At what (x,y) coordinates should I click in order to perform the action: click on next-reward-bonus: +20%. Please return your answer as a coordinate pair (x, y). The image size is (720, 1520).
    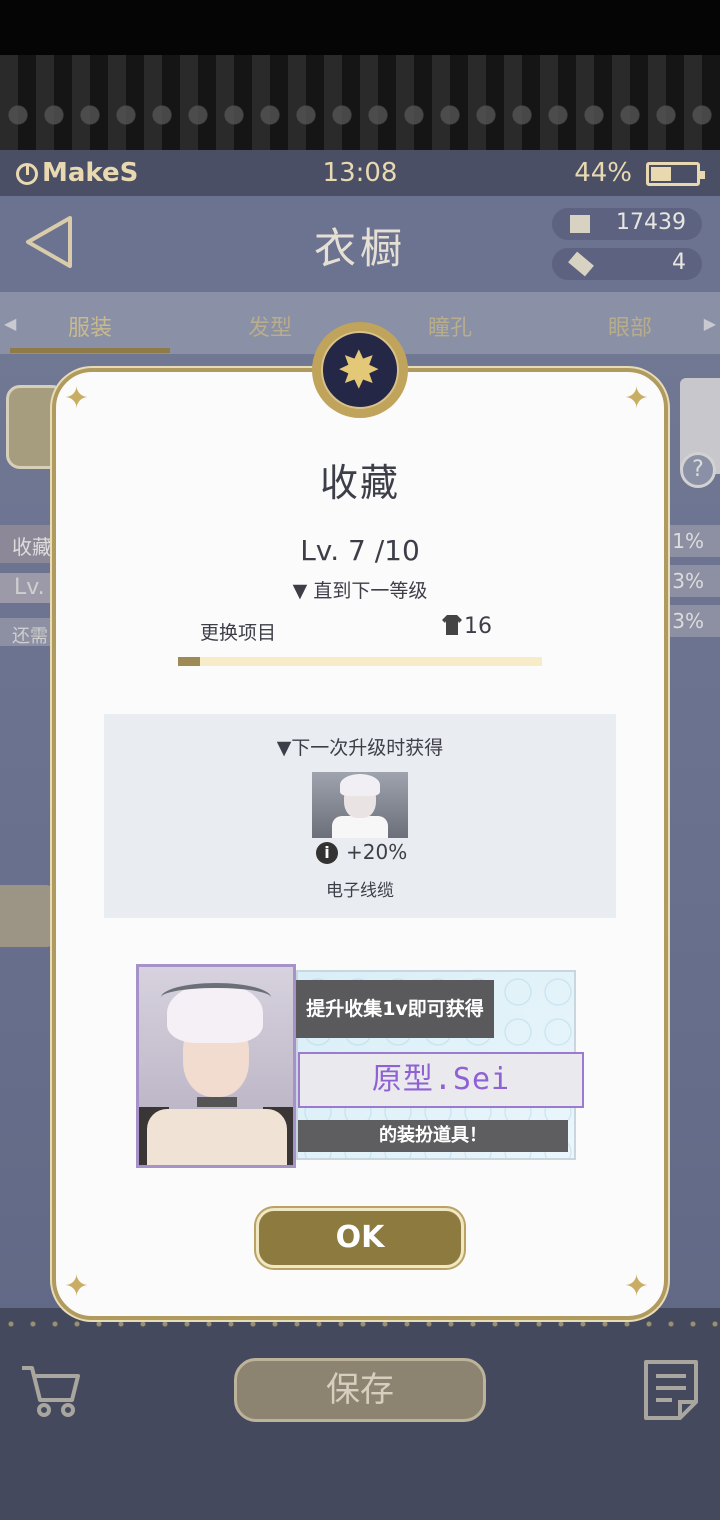
    Looking at the image, I should click on (377, 852).